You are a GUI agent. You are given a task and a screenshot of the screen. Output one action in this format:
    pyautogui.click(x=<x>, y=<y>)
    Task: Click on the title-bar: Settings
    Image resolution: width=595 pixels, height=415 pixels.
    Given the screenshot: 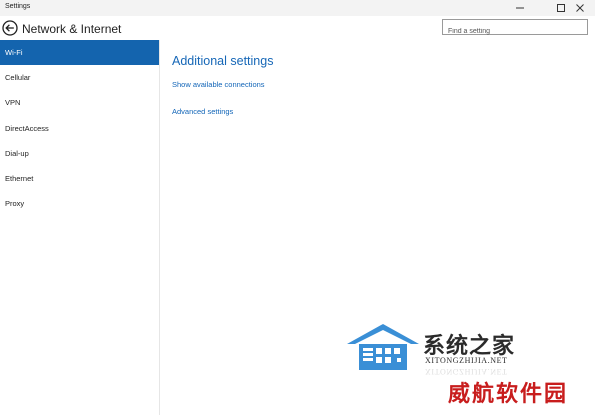 What is the action you would take?
    pyautogui.click(x=297, y=8)
    